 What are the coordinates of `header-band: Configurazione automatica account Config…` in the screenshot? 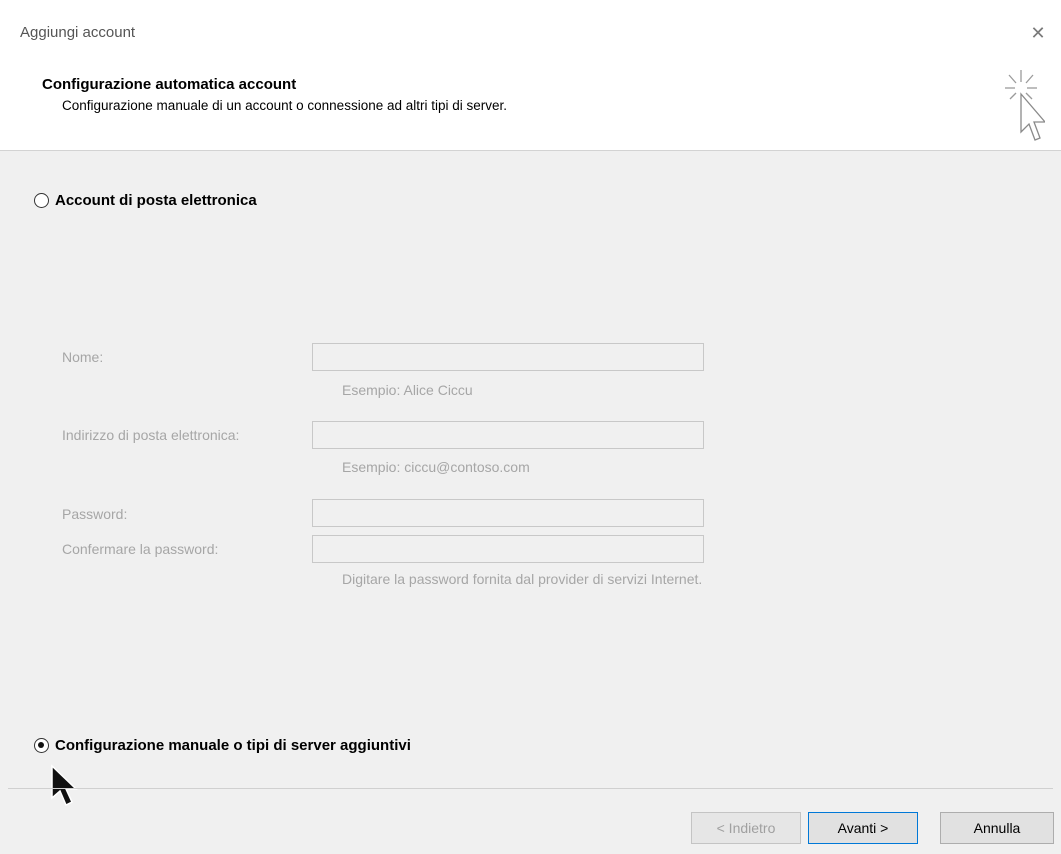 It's located at (530, 104).